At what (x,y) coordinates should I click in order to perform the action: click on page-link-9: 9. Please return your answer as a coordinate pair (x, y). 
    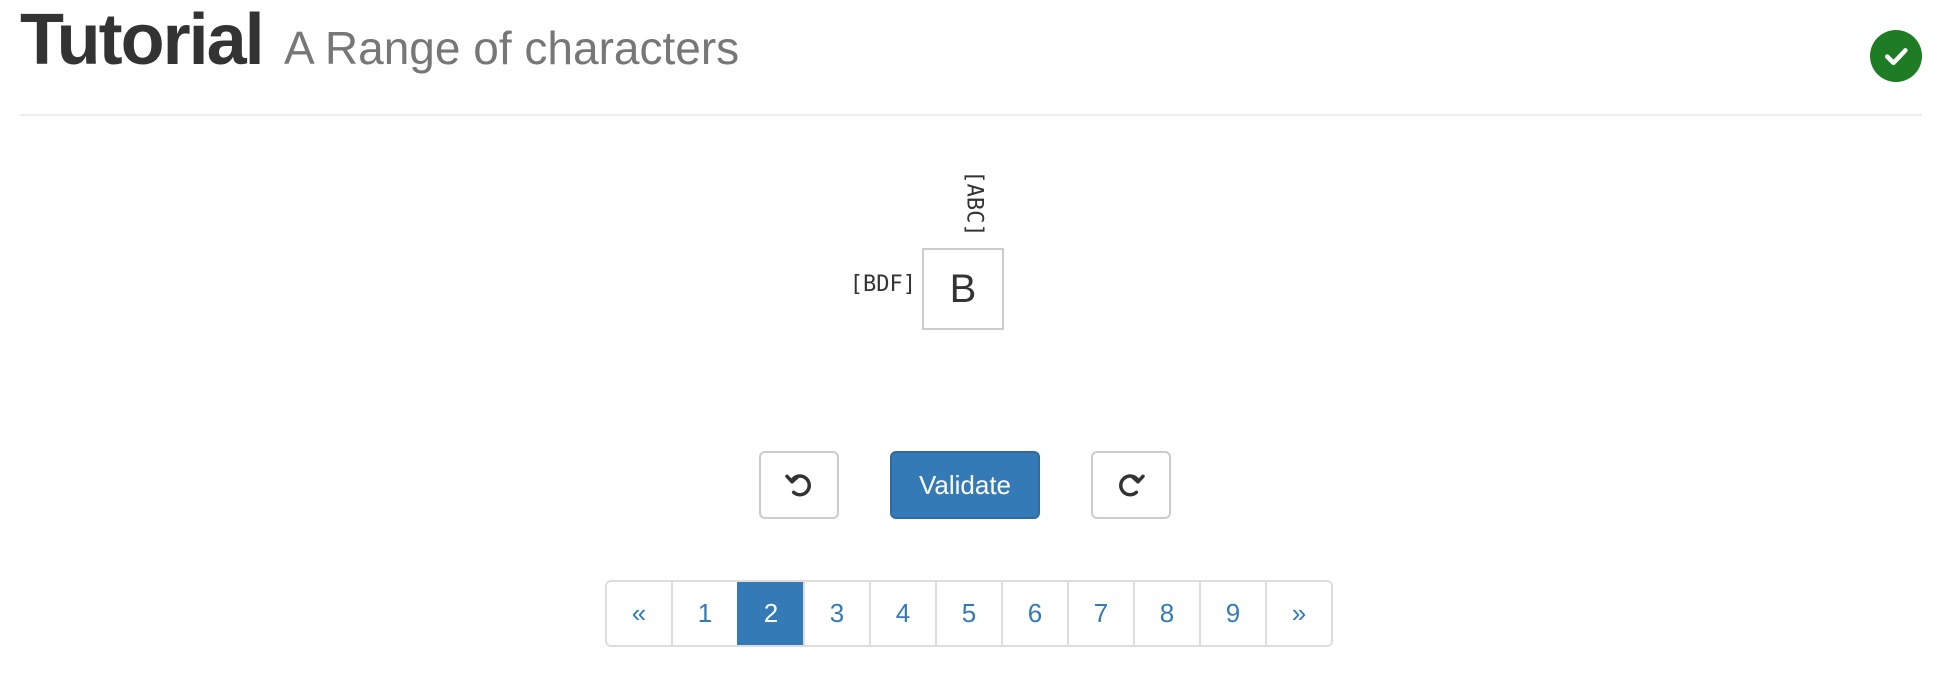
    Looking at the image, I should click on (1232, 613).